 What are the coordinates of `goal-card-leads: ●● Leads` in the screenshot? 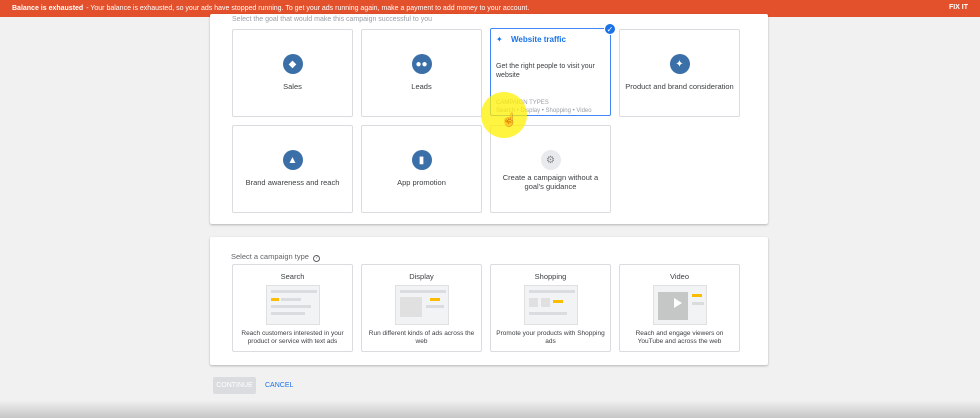 It's located at (421, 73).